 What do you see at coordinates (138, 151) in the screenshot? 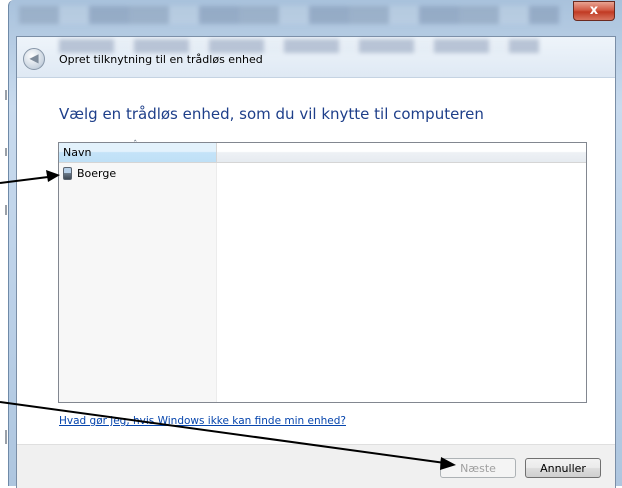
I see `column-header-navn: Navn ˆ` at bounding box center [138, 151].